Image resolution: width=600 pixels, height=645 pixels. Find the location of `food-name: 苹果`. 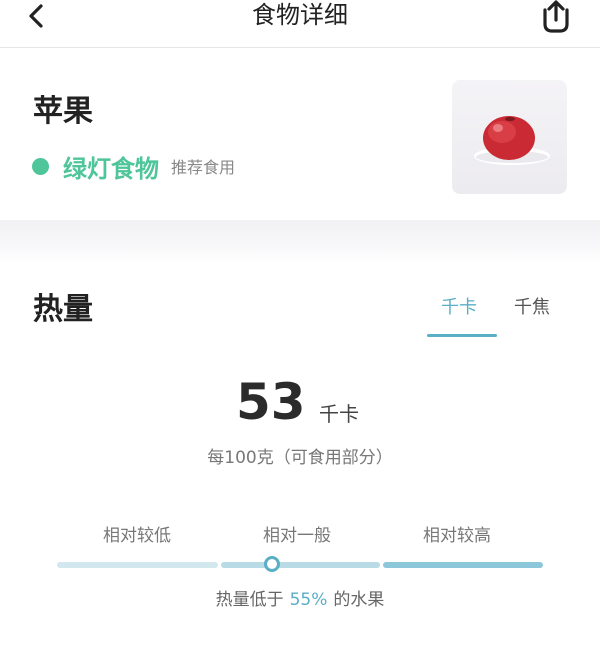

food-name: 苹果 is located at coordinates (63, 111).